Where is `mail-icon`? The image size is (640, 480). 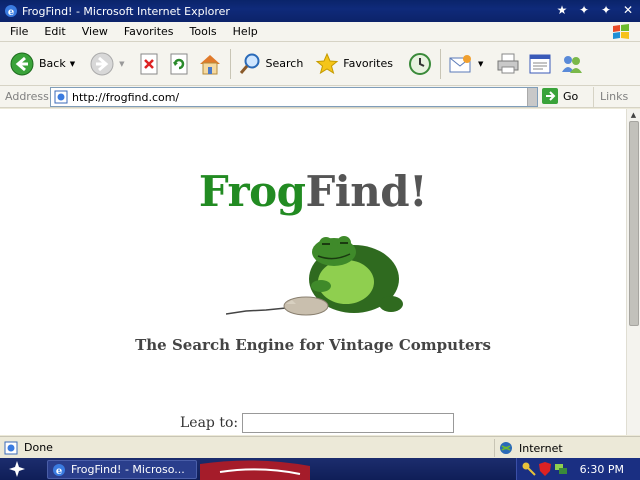 mail-icon is located at coordinates (460, 63).